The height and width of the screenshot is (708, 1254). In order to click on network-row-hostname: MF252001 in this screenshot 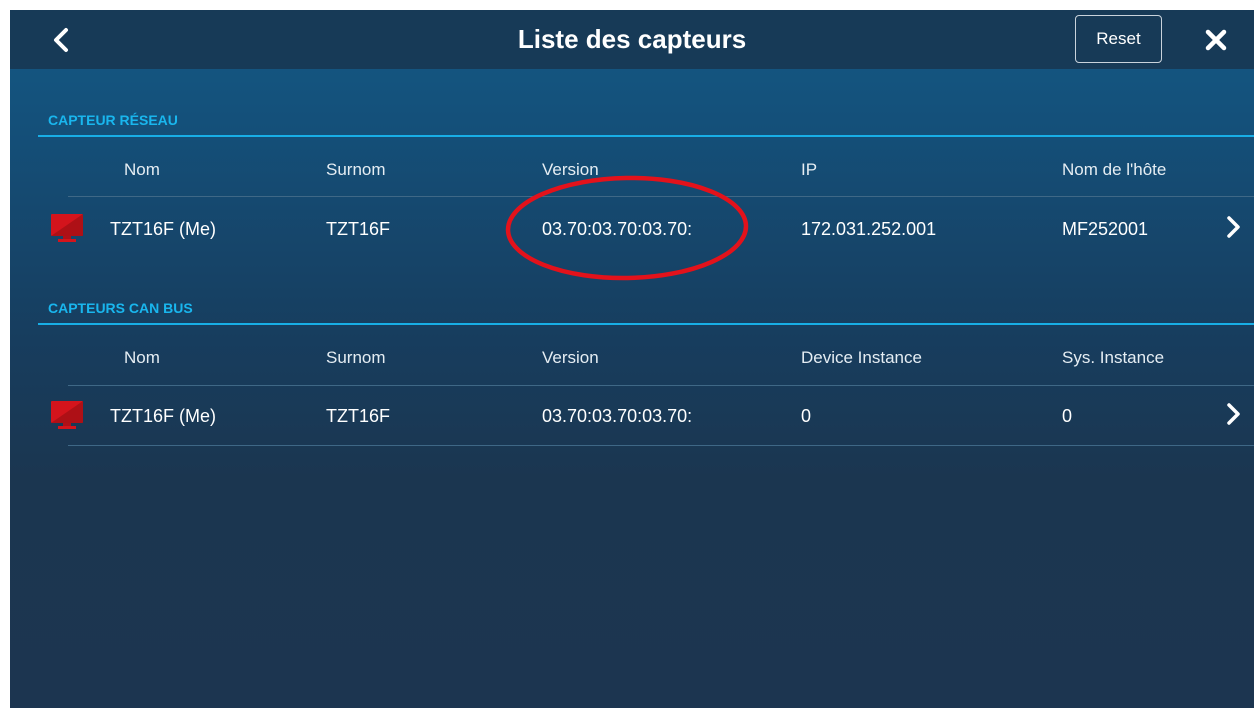, I will do `click(1105, 229)`.